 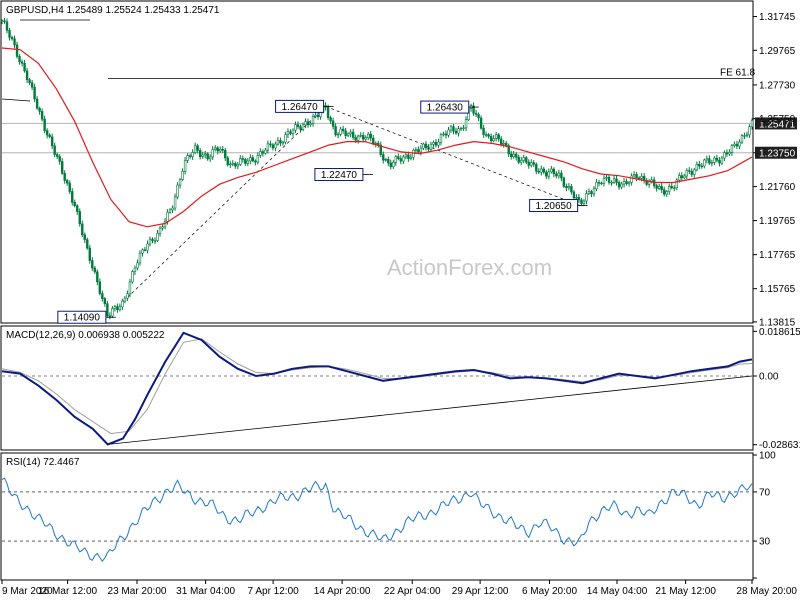 What do you see at coordinates (412, 591) in the screenshot?
I see `time-axis-label: 22 Apr 04:00` at bounding box center [412, 591].